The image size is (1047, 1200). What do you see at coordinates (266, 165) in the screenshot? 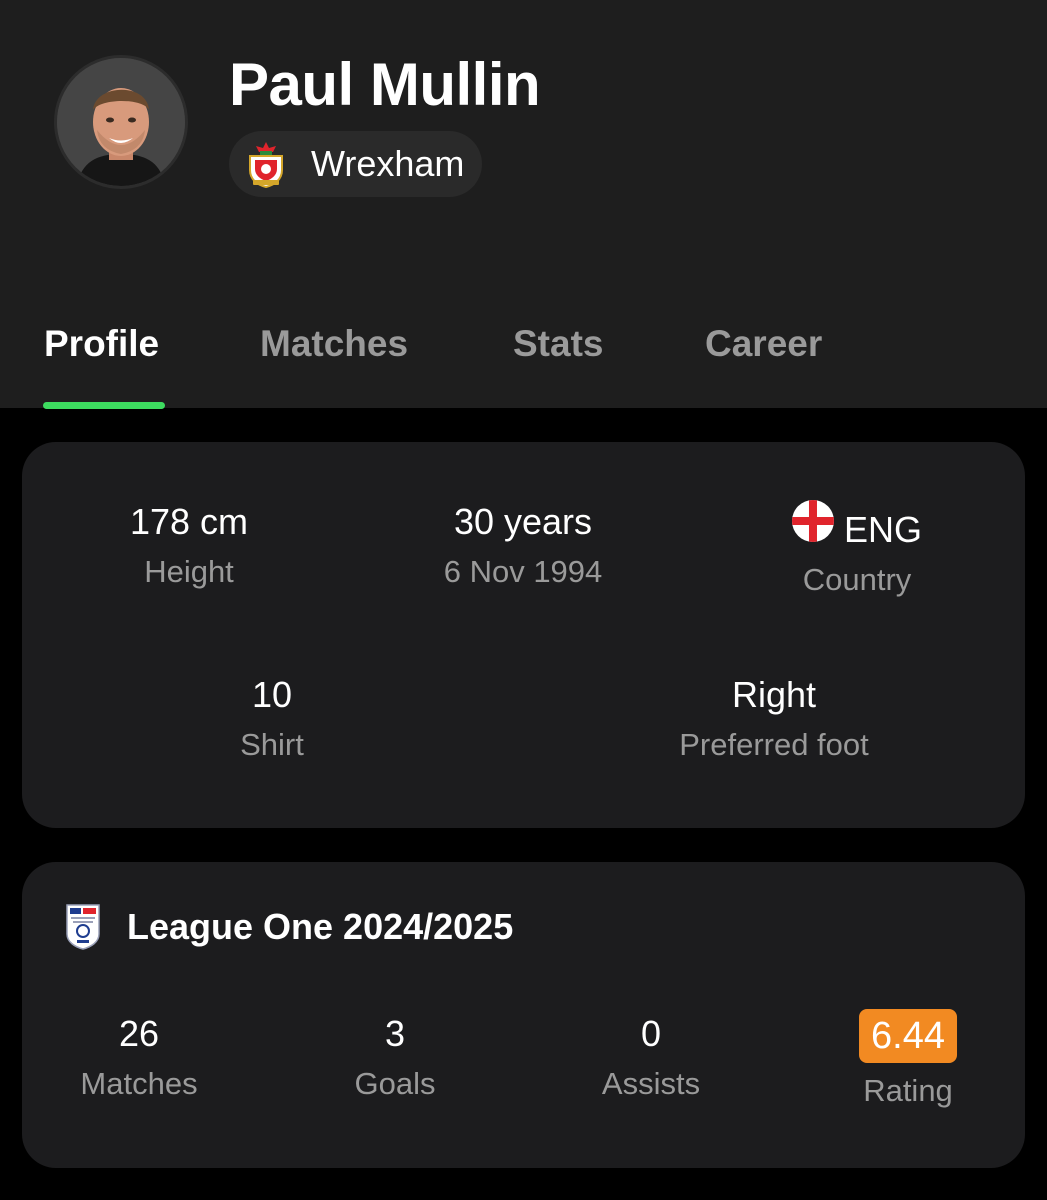
I see `wrexham-crest-icon` at bounding box center [266, 165].